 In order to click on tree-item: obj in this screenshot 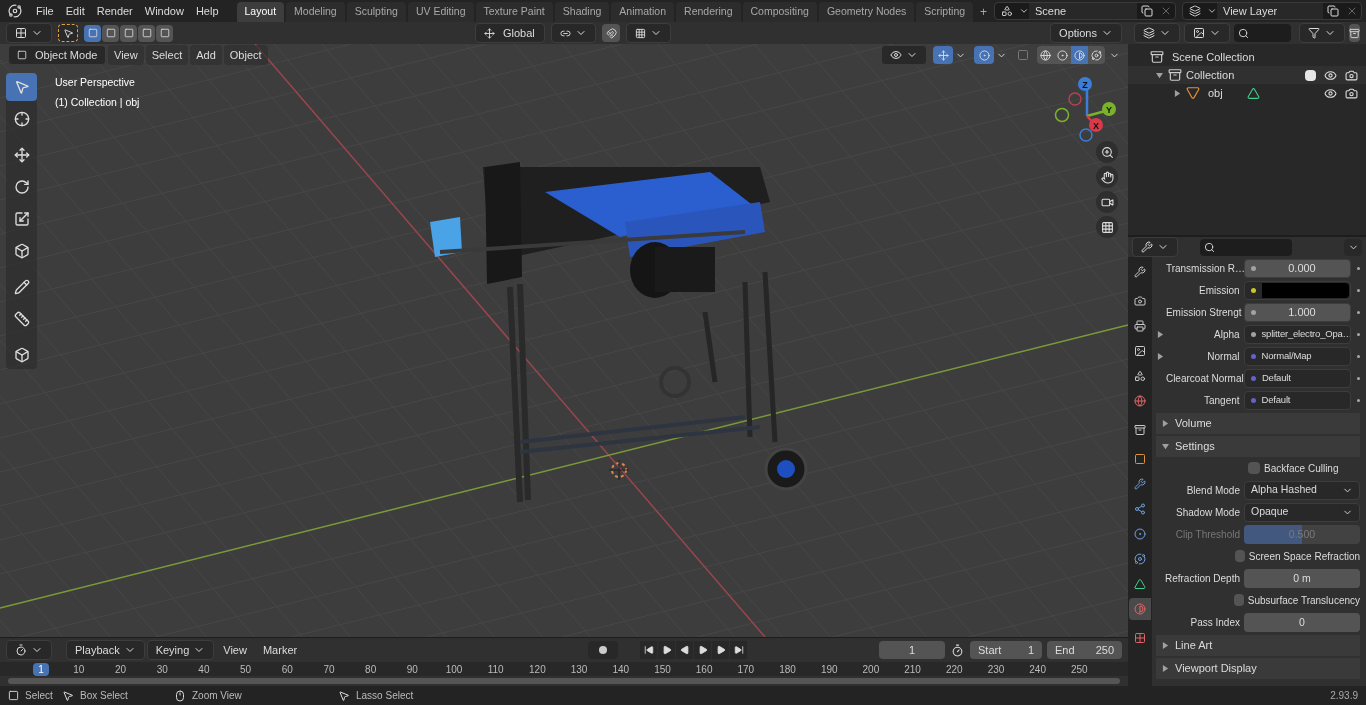, I will do `click(1215, 93)`.